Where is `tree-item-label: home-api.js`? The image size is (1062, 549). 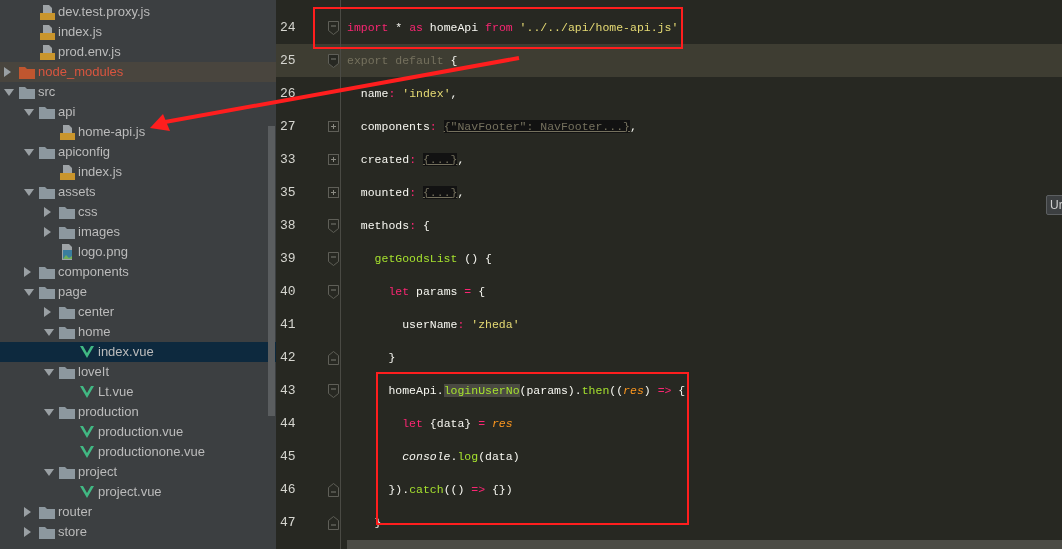 tree-item-label: home-api.js is located at coordinates (112, 132).